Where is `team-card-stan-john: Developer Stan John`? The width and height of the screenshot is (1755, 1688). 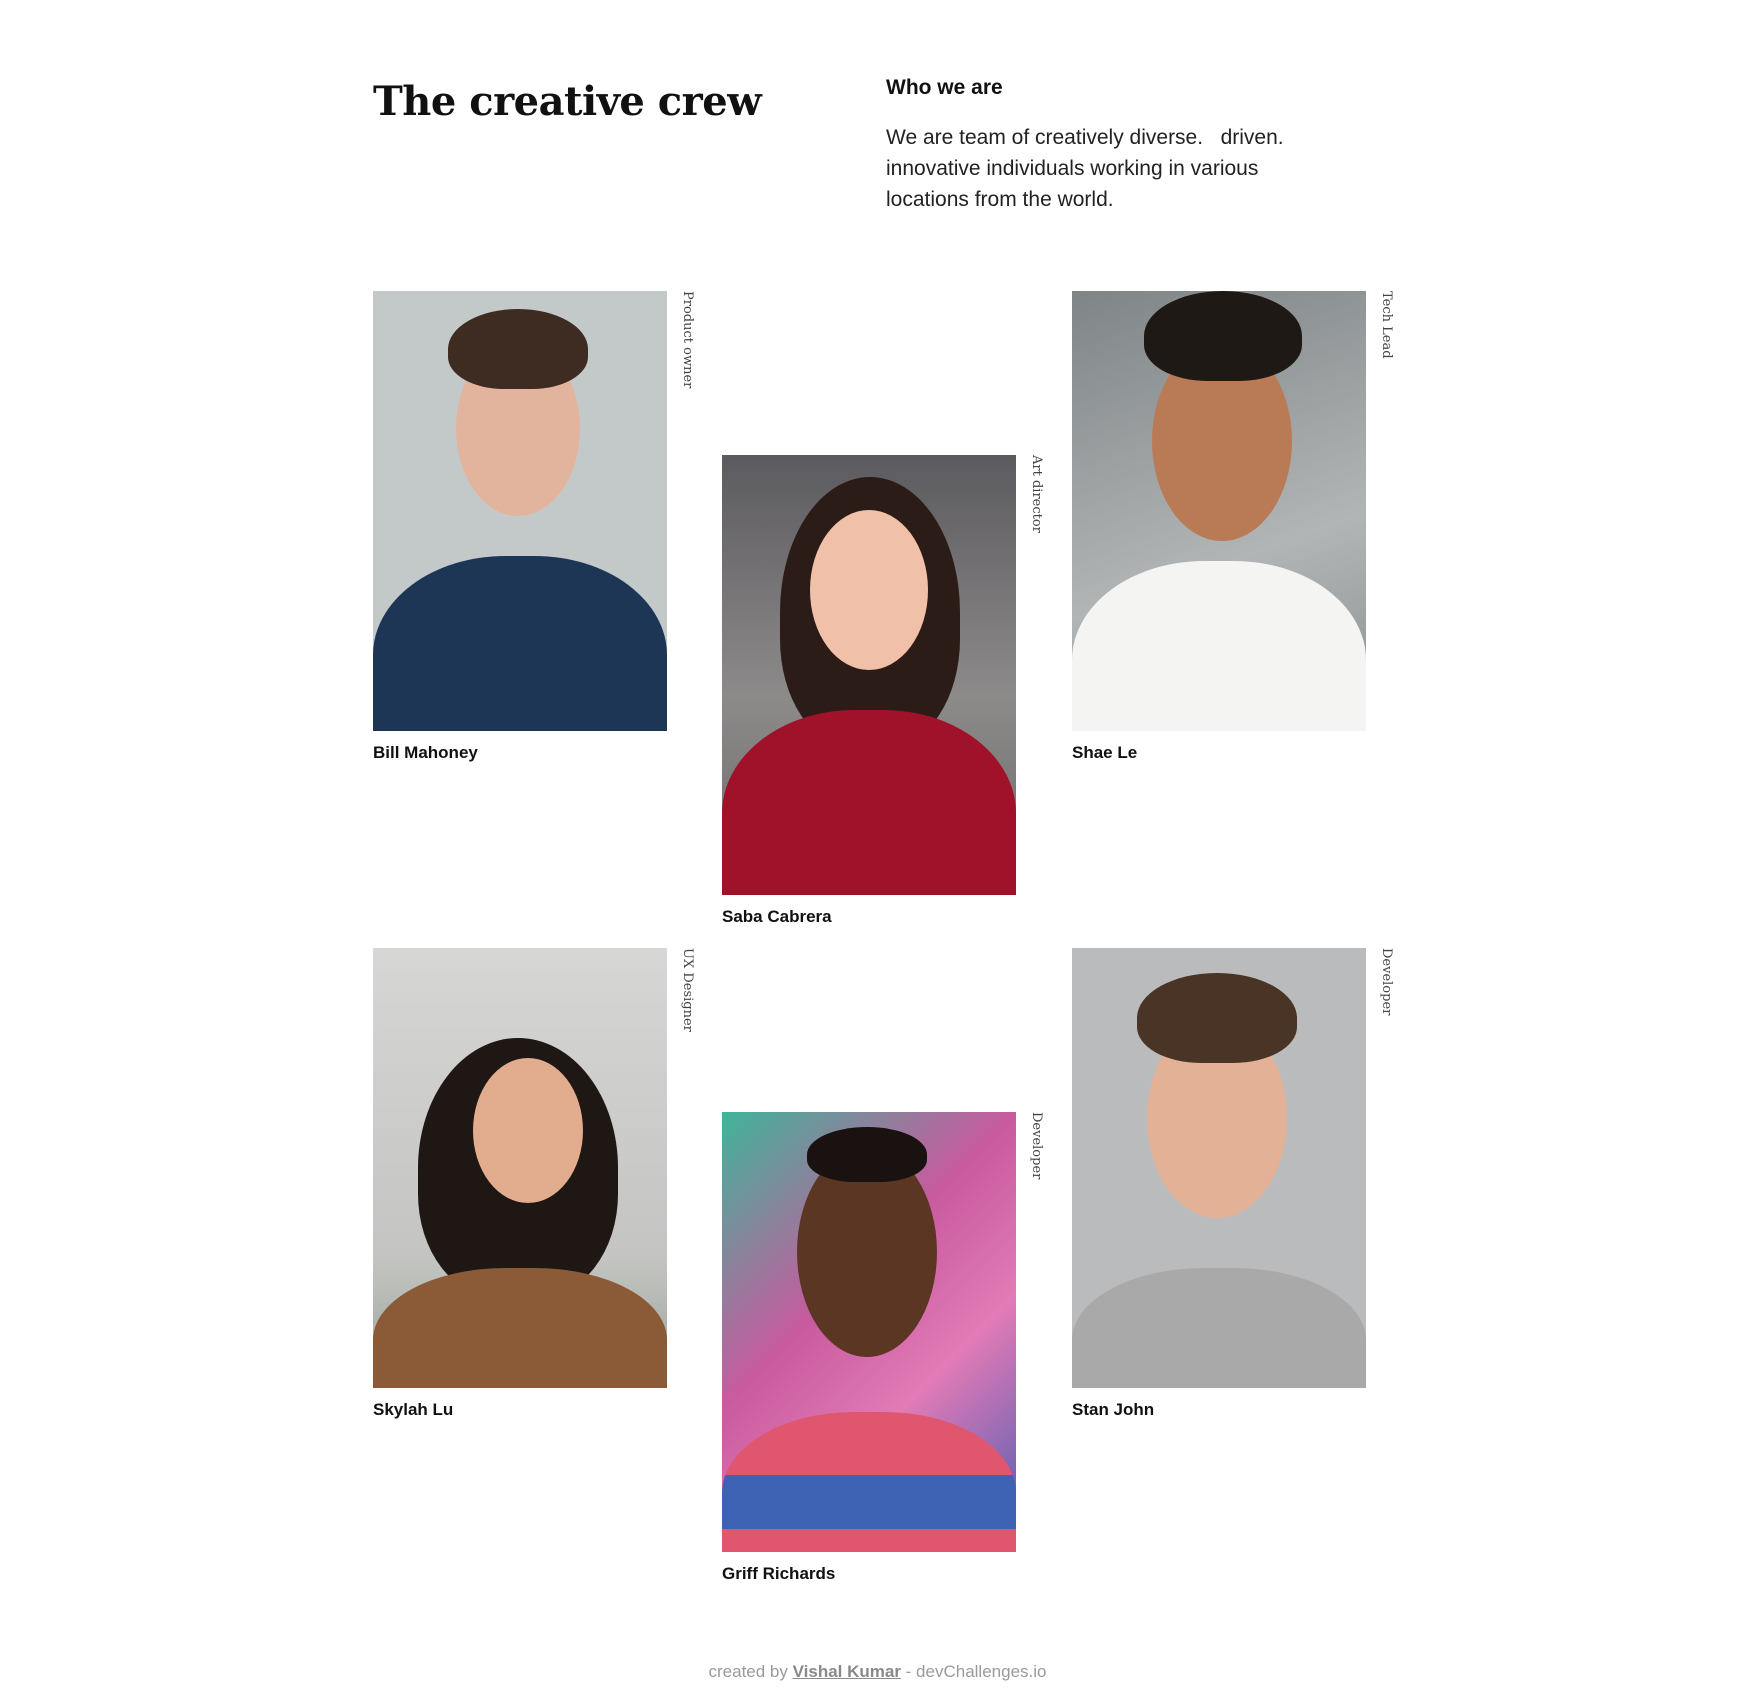 team-card-stan-john: Developer Stan John is located at coordinates (1233, 1184).